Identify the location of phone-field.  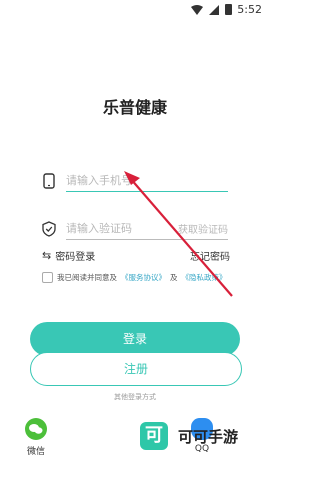
(135, 181).